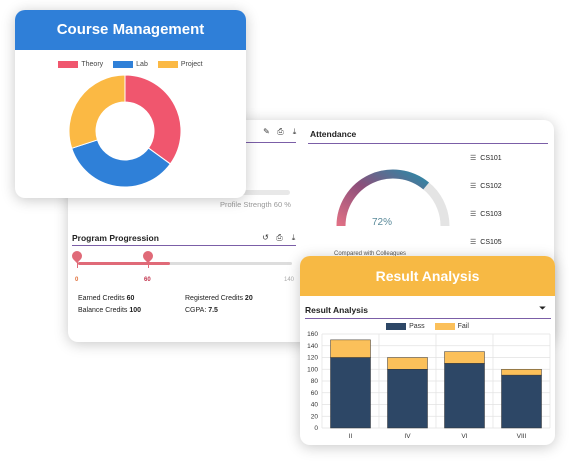 The height and width of the screenshot is (462, 573). I want to click on course-legend: Theory Lab Project, so click(130, 64).